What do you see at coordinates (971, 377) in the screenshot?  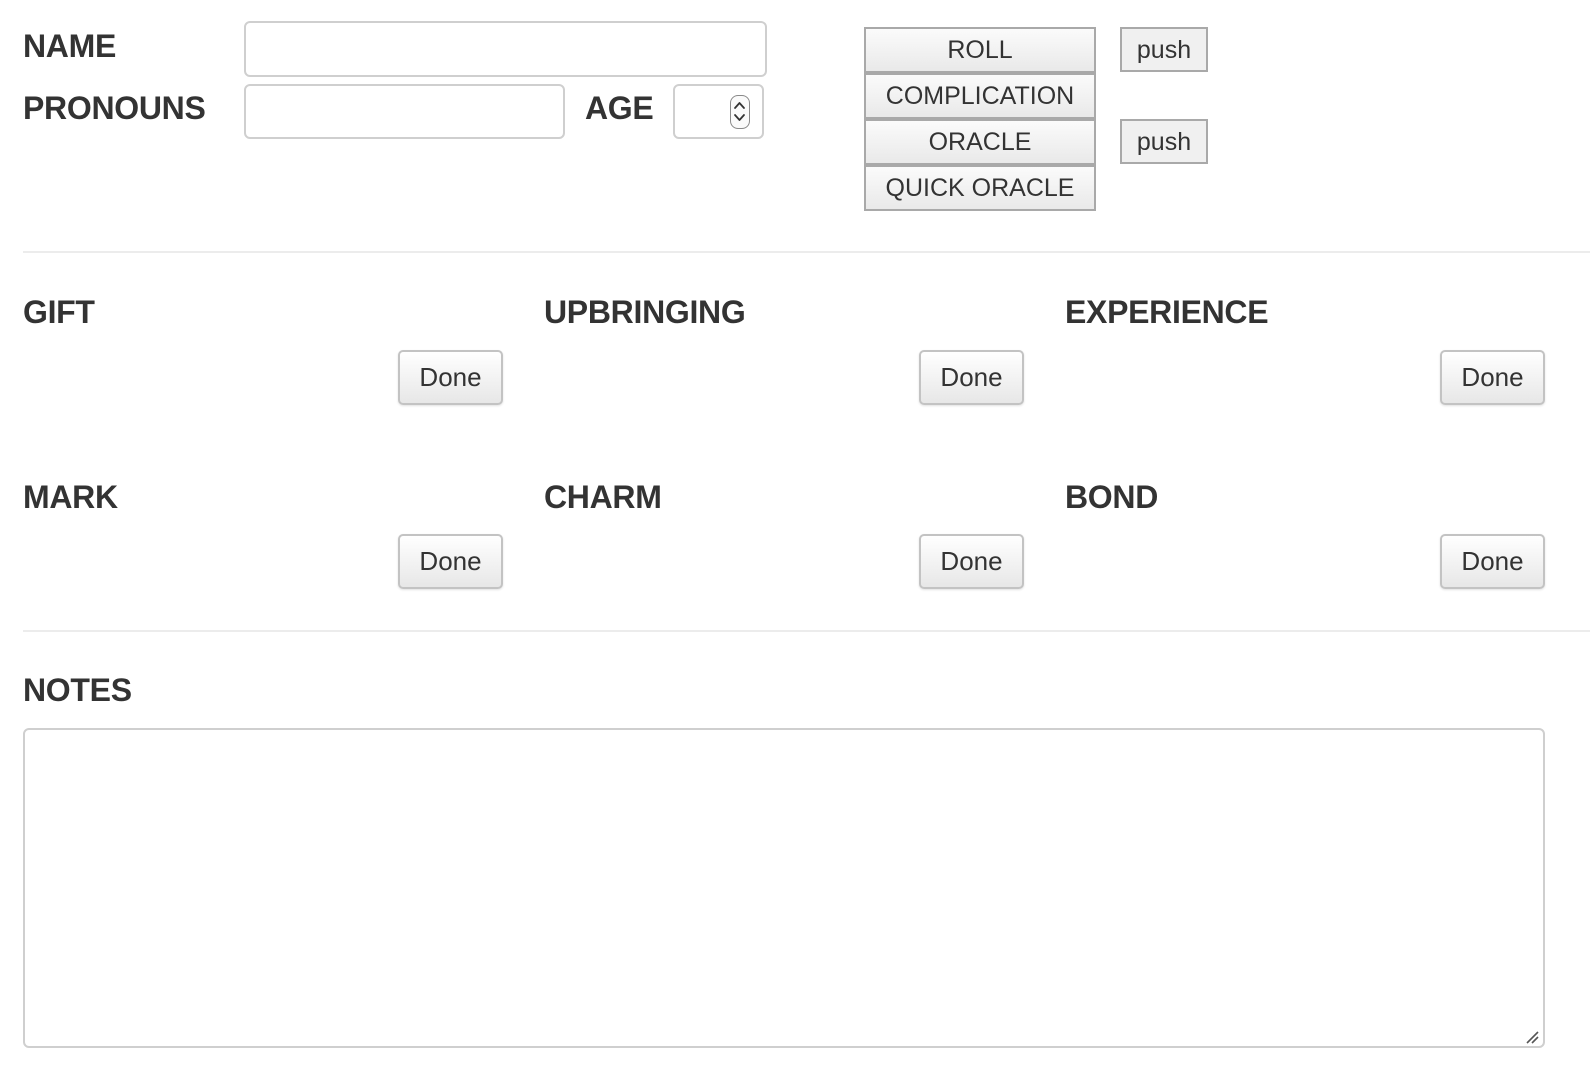 I see `upbringing-done-button: Done` at bounding box center [971, 377].